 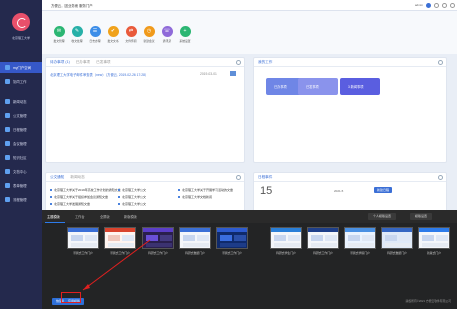 I want to click on annotation-arrow, so click(x=116, y=265).